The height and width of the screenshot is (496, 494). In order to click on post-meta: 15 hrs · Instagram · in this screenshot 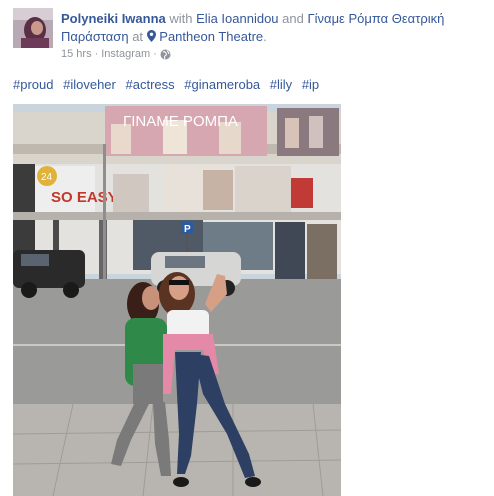, I will do `click(116, 54)`.